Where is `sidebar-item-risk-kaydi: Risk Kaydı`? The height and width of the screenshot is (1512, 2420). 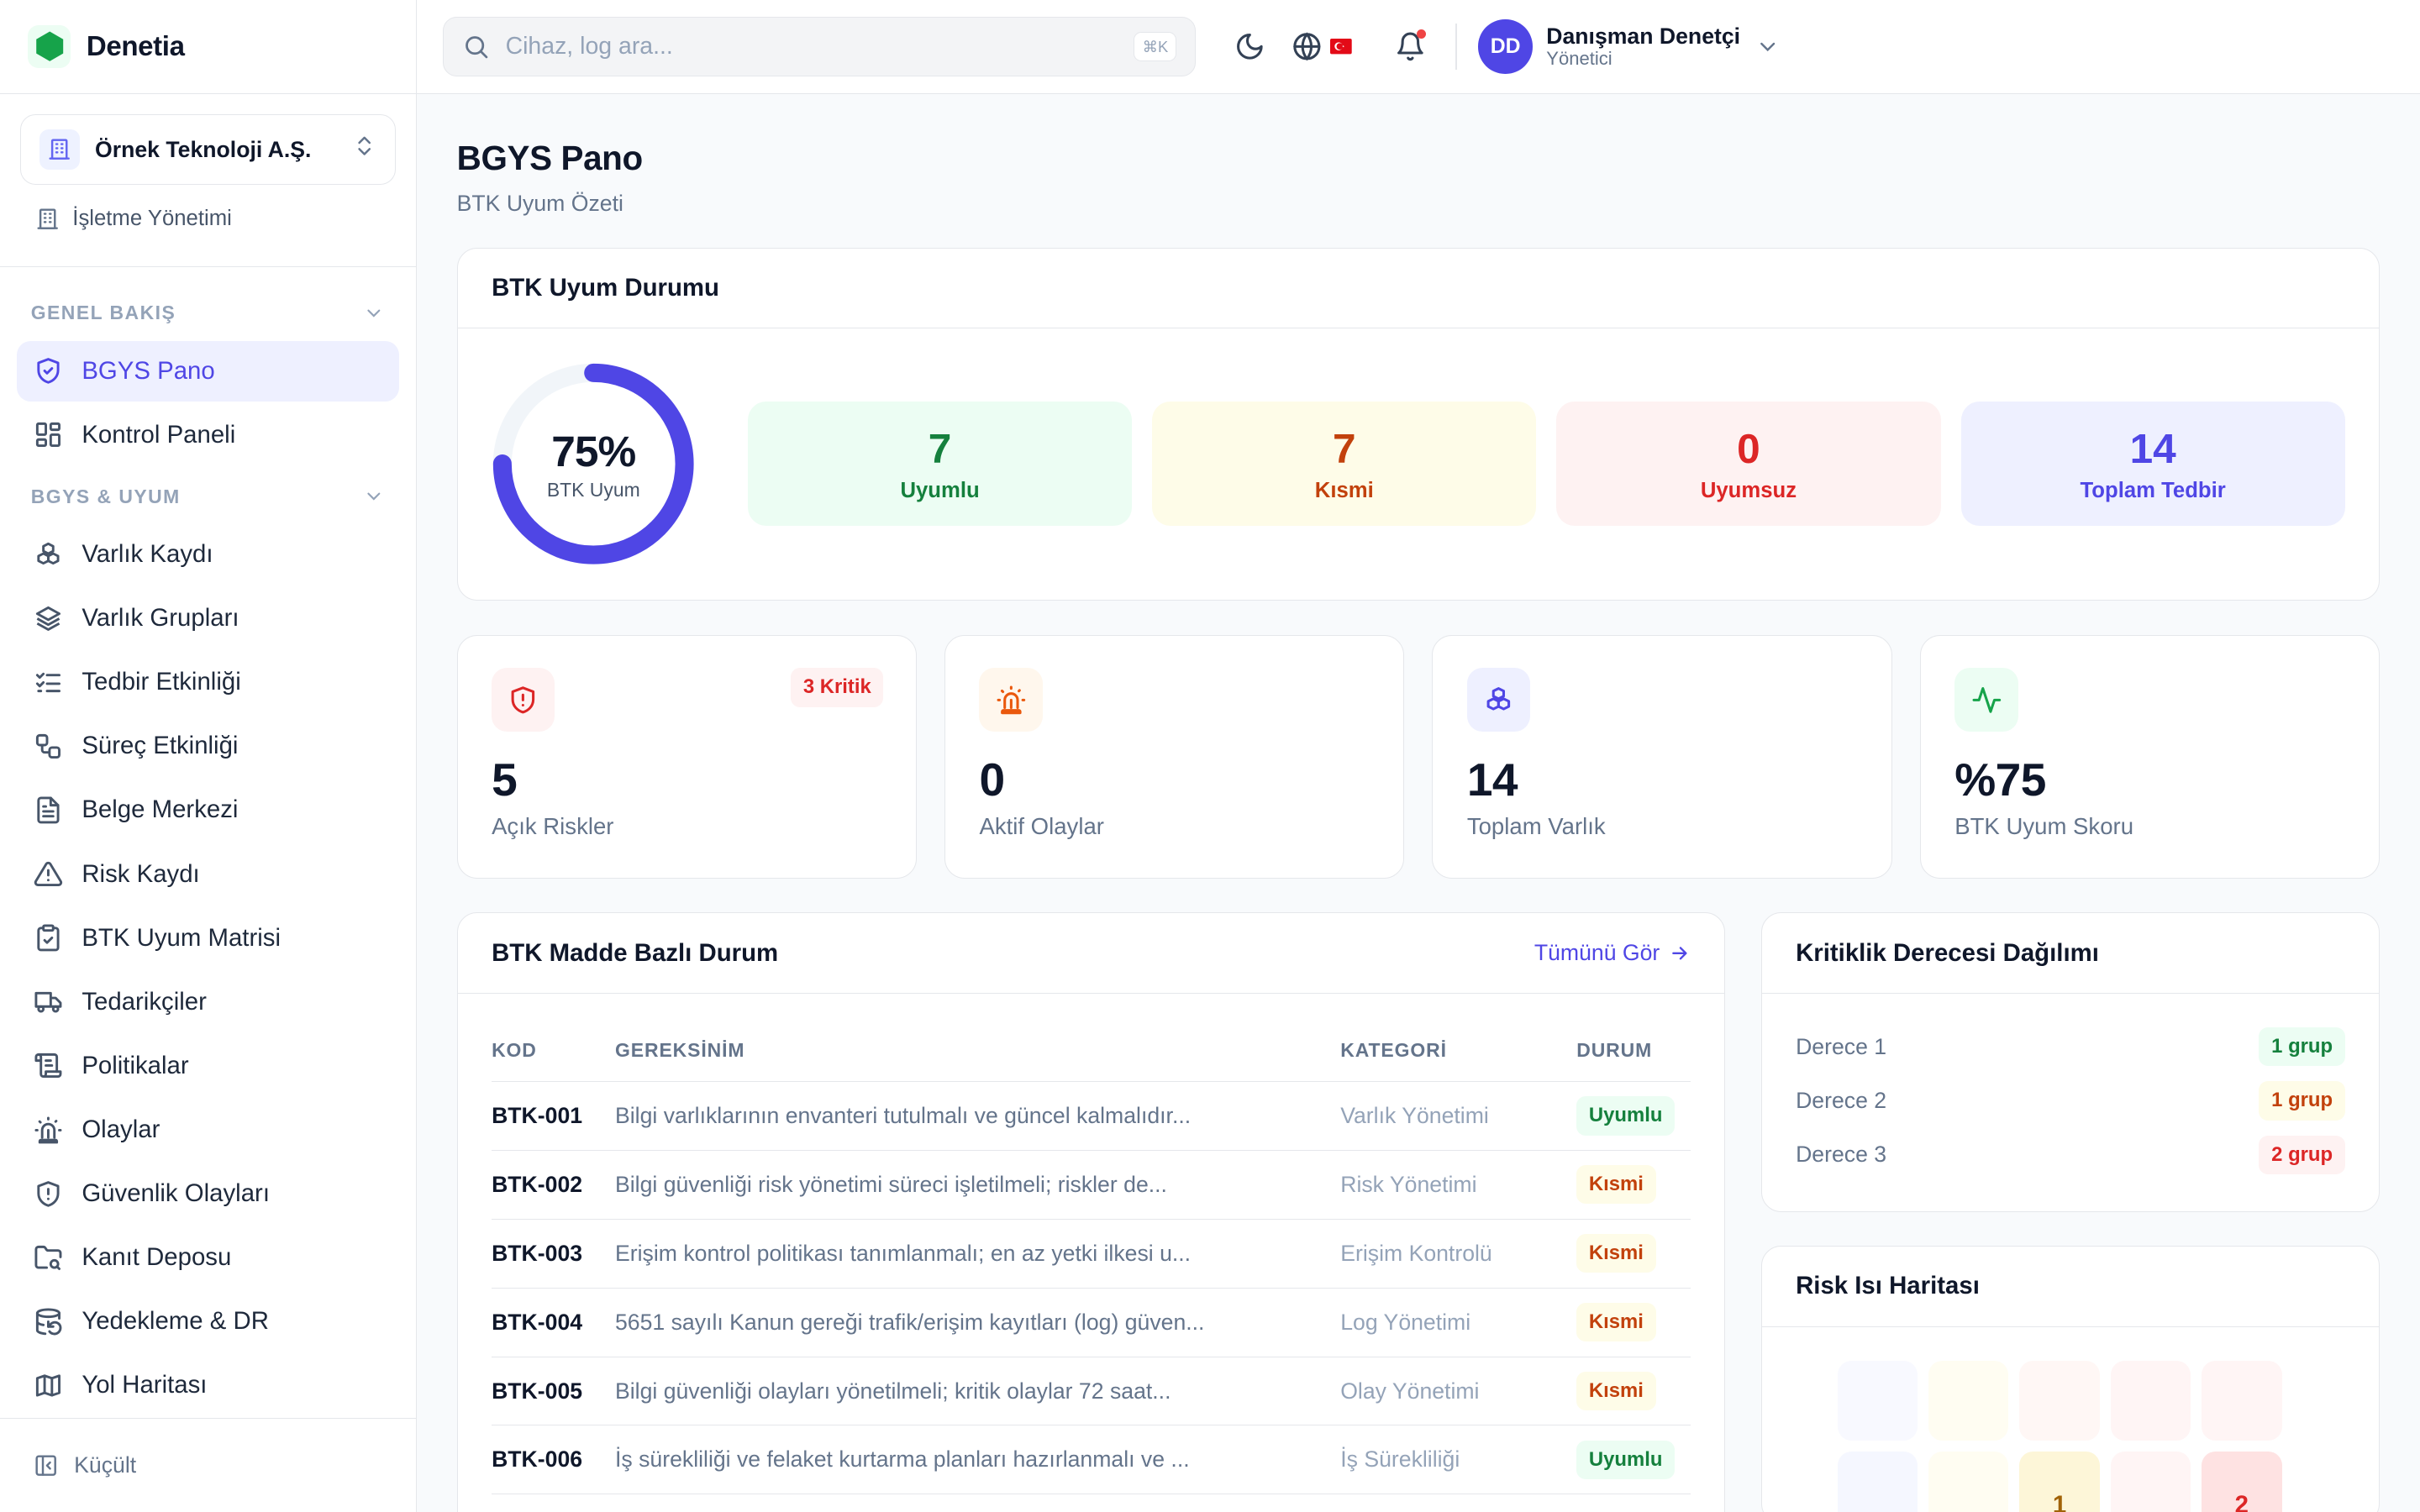
sidebar-item-risk-kaydi: Risk Kaydı is located at coordinates (208, 874).